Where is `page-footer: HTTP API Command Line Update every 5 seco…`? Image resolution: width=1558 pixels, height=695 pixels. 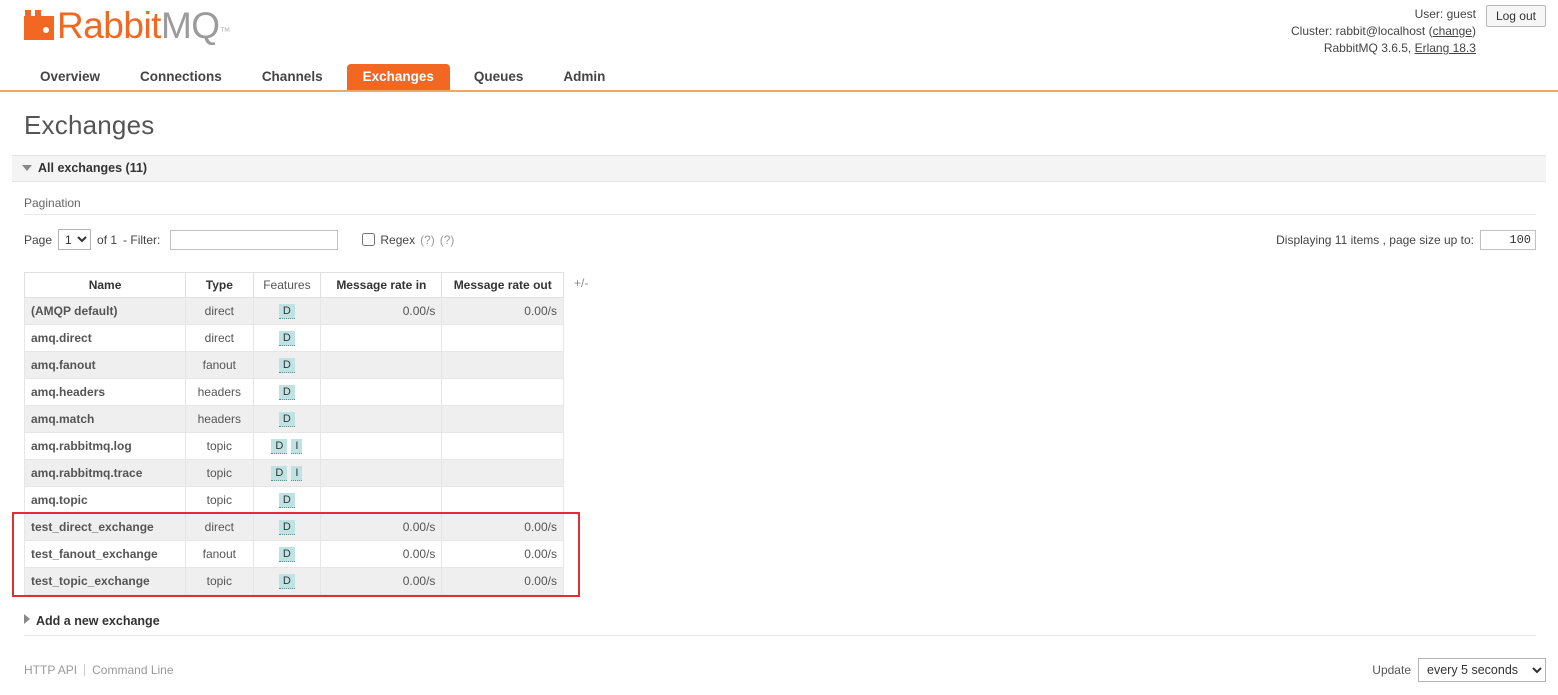 page-footer: HTTP API Command Line Update every 5 seco… is located at coordinates (779, 670).